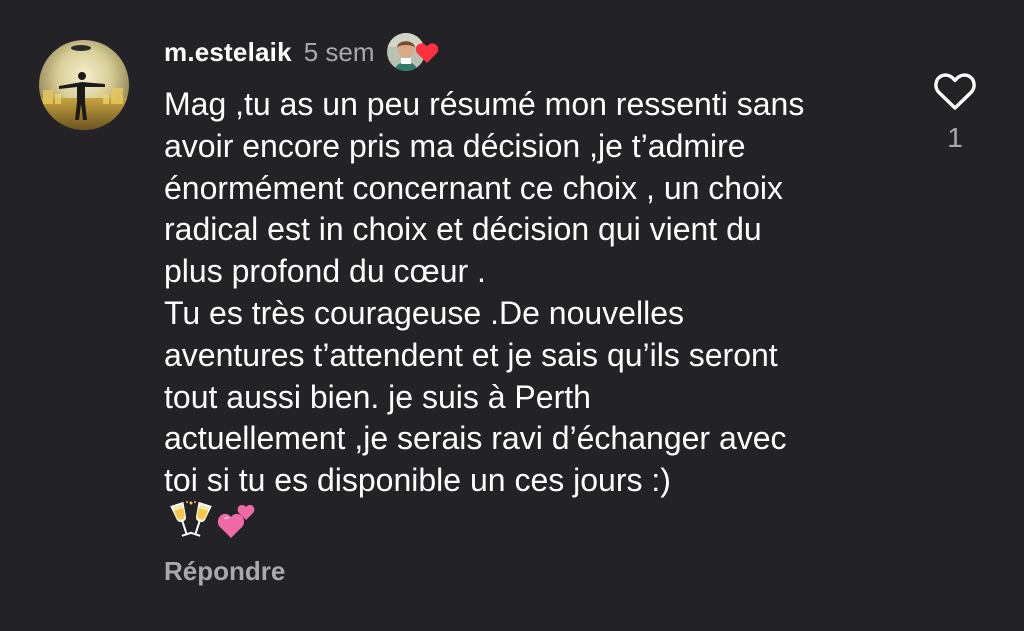 The height and width of the screenshot is (631, 1024). Describe the element at coordinates (237, 523) in the screenshot. I see `two-hearts-icon` at that location.